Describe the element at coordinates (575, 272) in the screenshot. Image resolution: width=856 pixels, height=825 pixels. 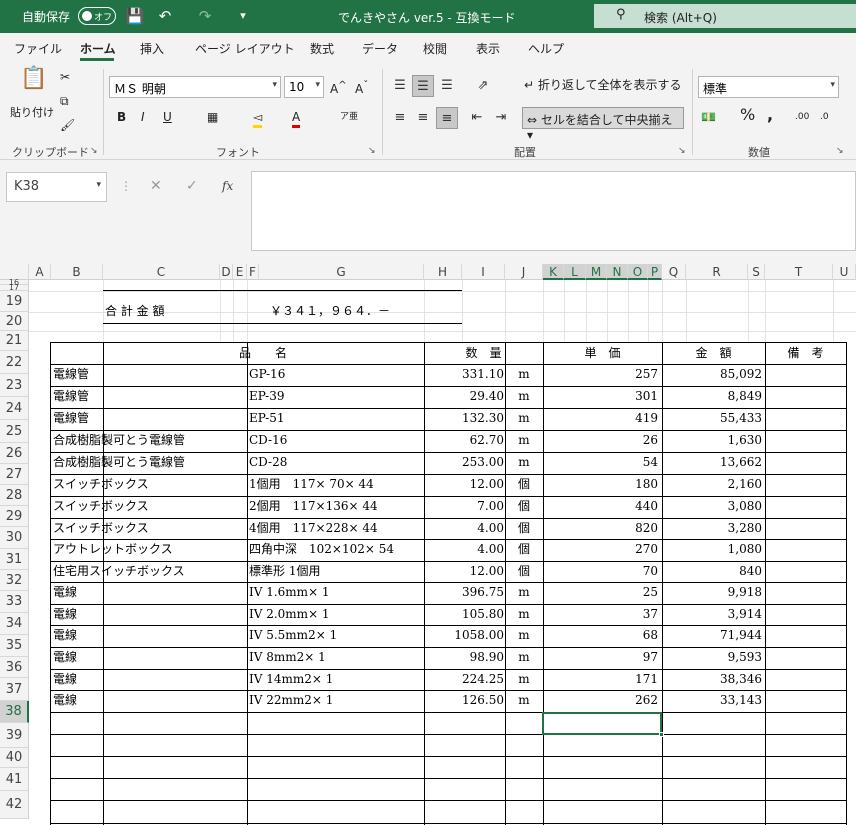
I see `column-header-l: L` at that location.